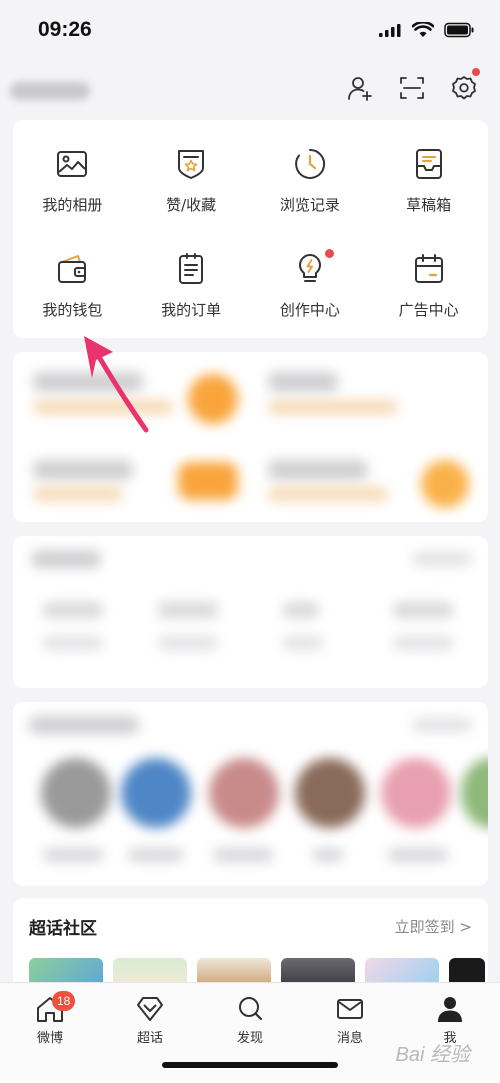  I want to click on wifi-icon, so click(423, 29).